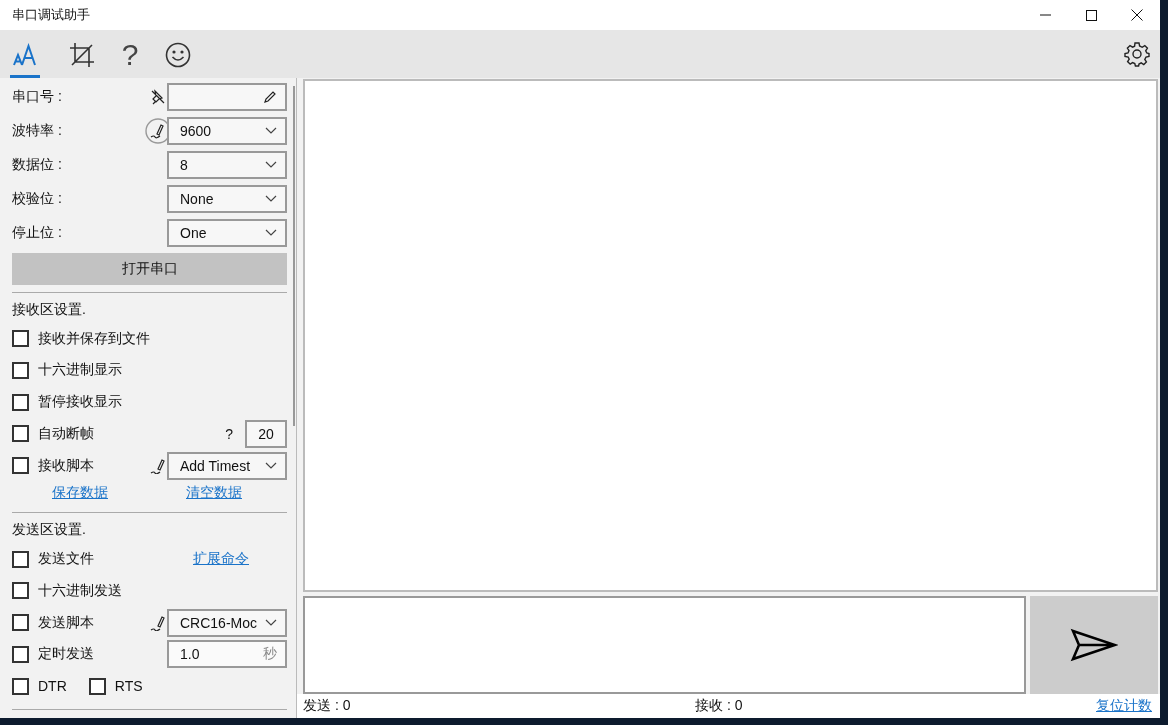  I want to click on section-title: 接收区设置., so click(49, 309).